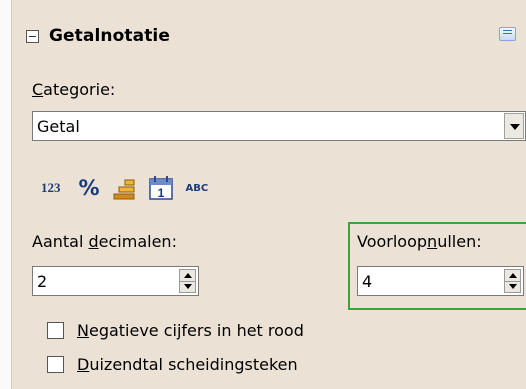 The width and height of the screenshot is (526, 389). Describe the element at coordinates (160, 193) in the screenshot. I see `svg-text: 1` at that location.